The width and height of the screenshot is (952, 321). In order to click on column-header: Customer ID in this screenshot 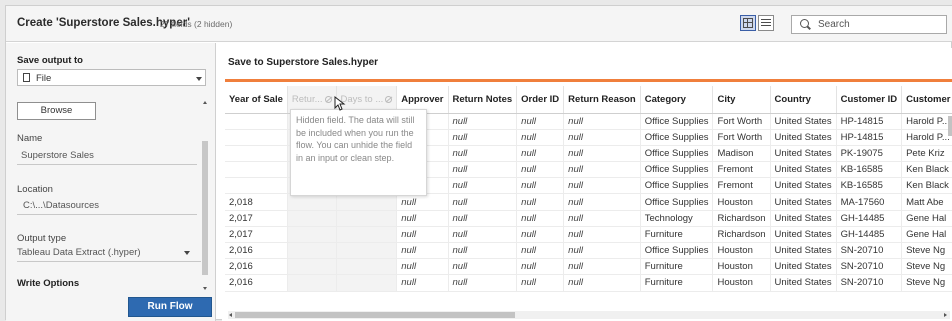, I will do `click(869, 100)`.